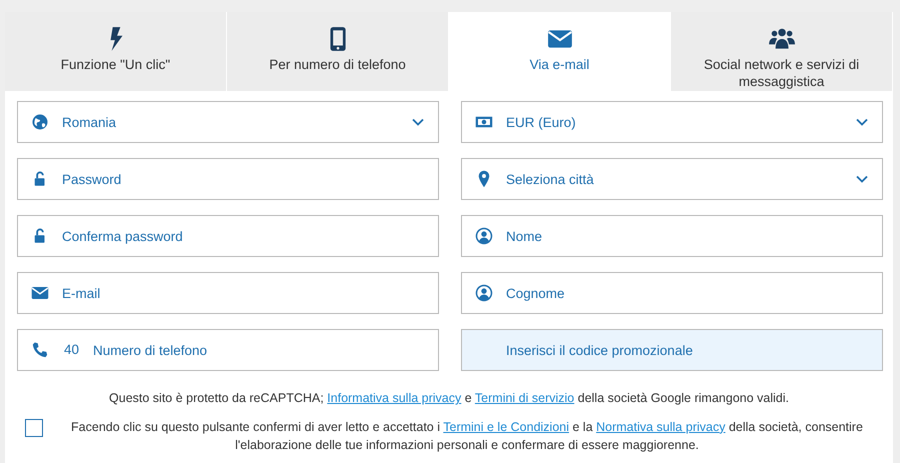 The width and height of the screenshot is (900, 463). Describe the element at coordinates (40, 350) in the screenshot. I see `phone-icon` at that location.